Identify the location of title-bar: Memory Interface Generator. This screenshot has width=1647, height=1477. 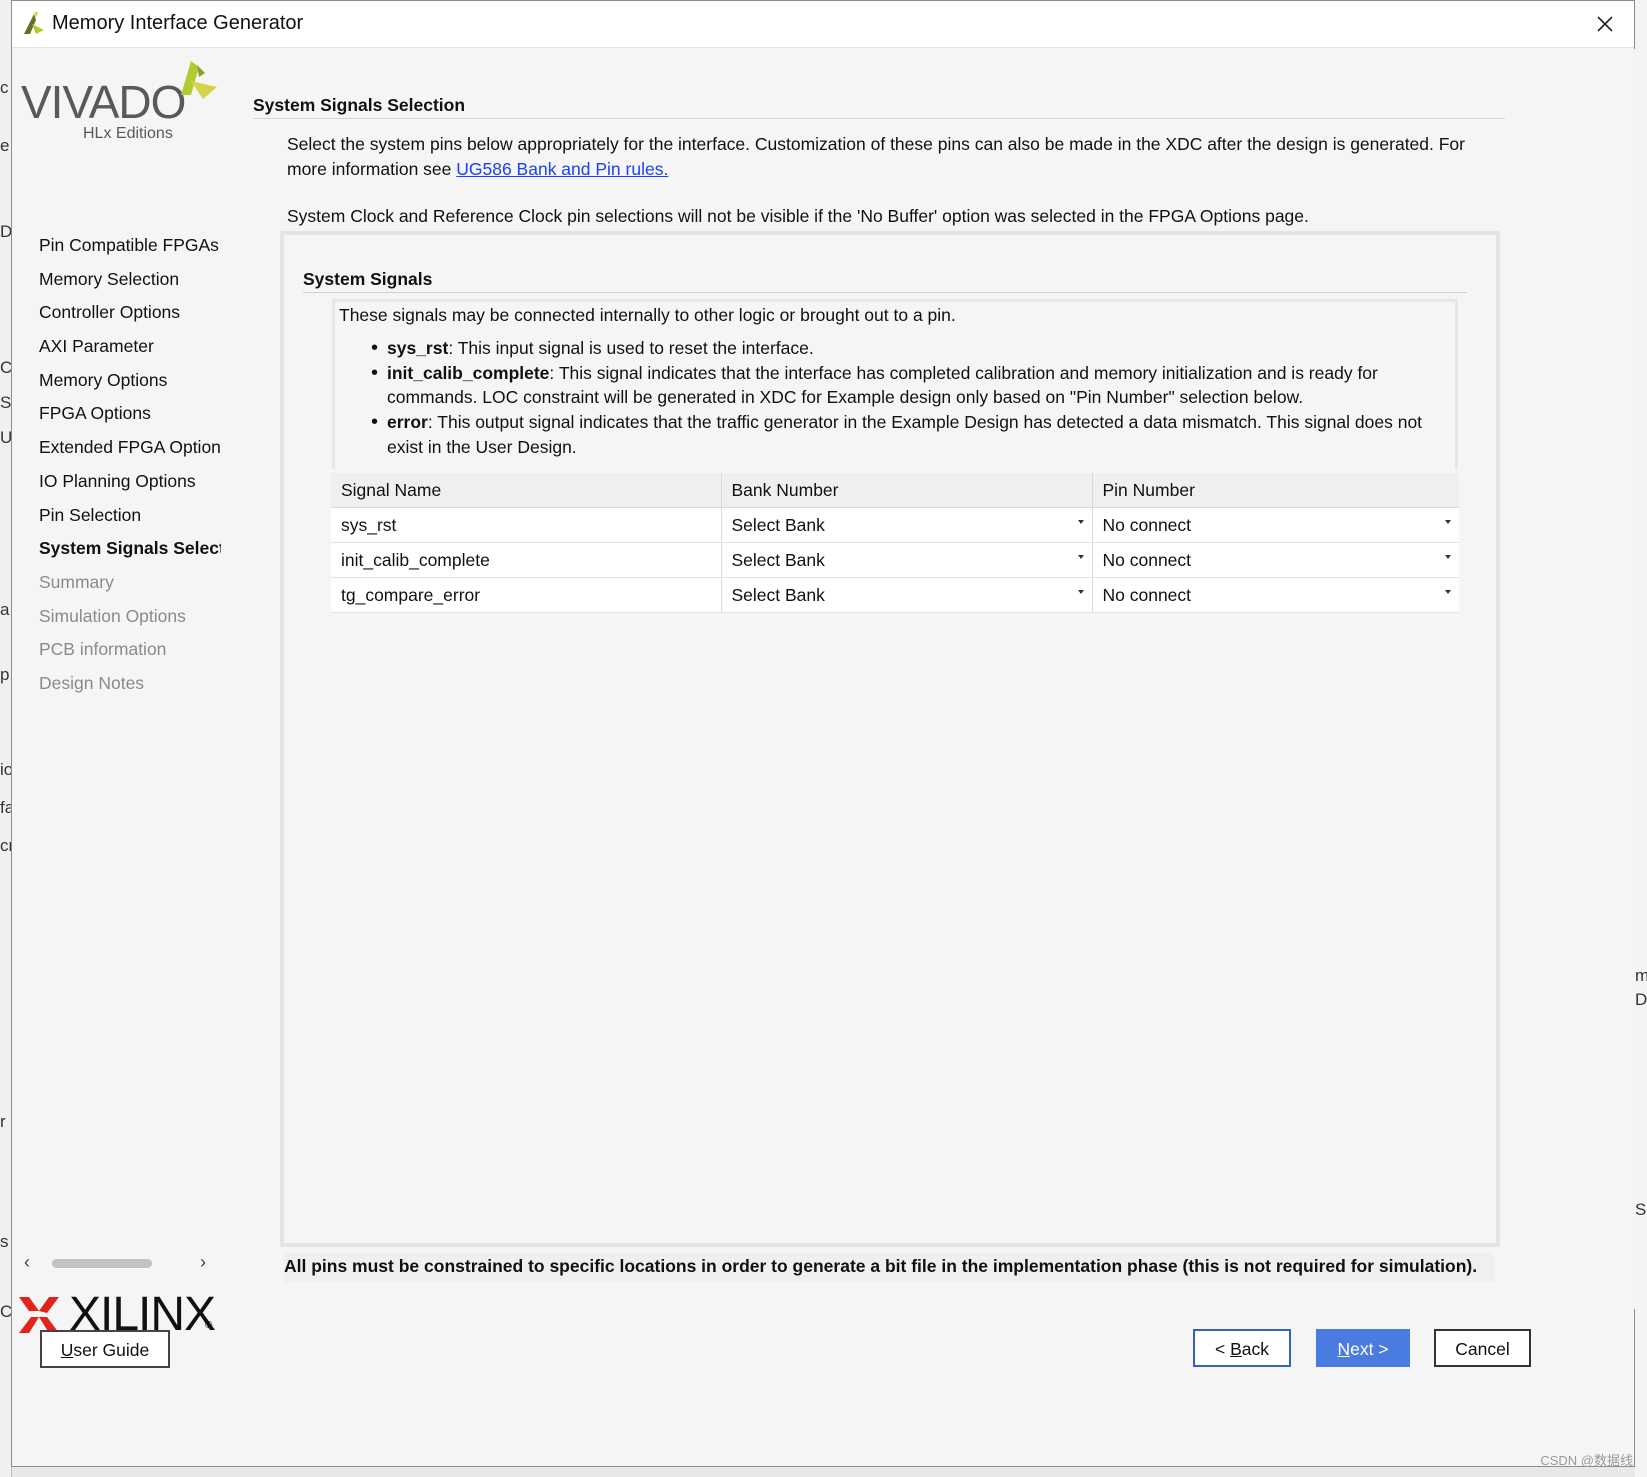
(823, 24).